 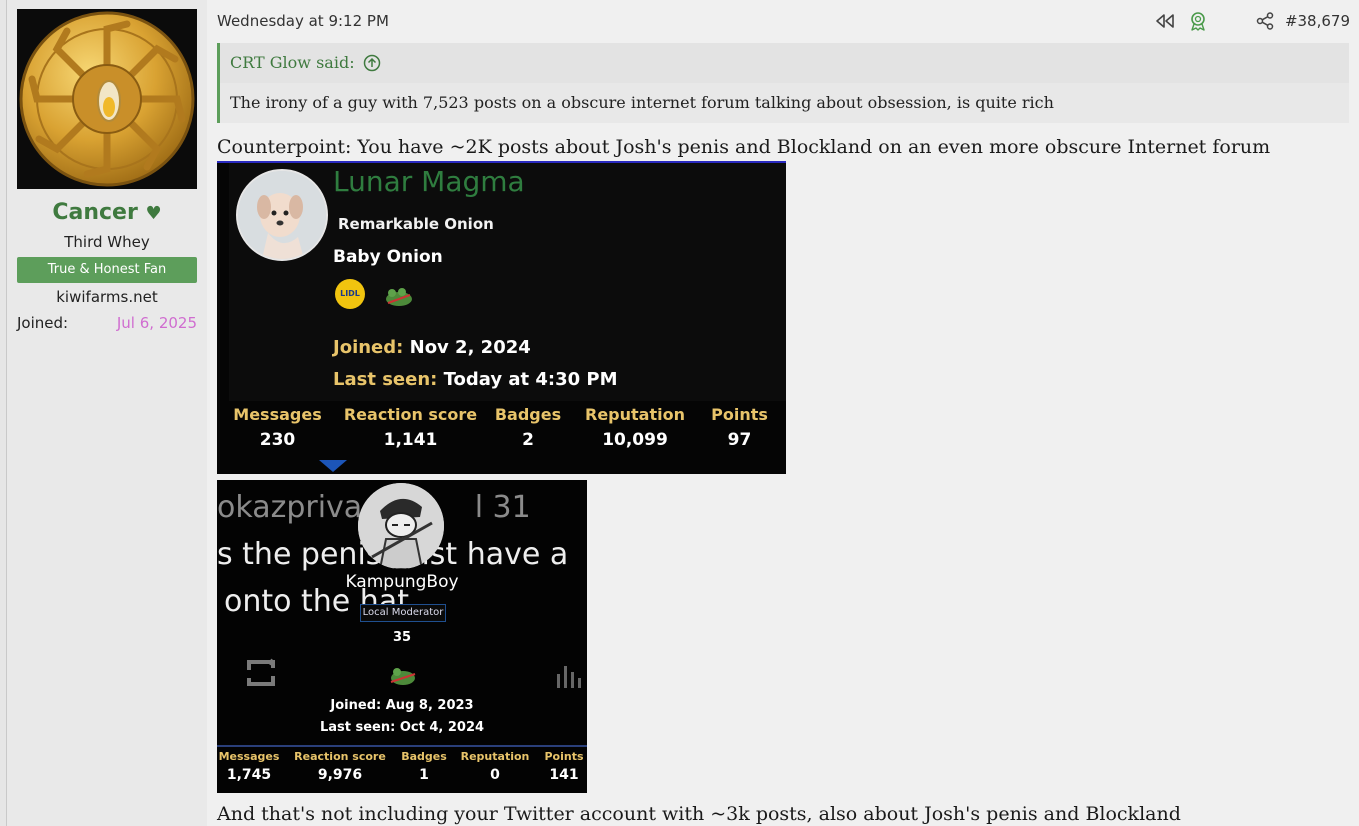 I want to click on stat-value: 230, so click(x=277, y=440).